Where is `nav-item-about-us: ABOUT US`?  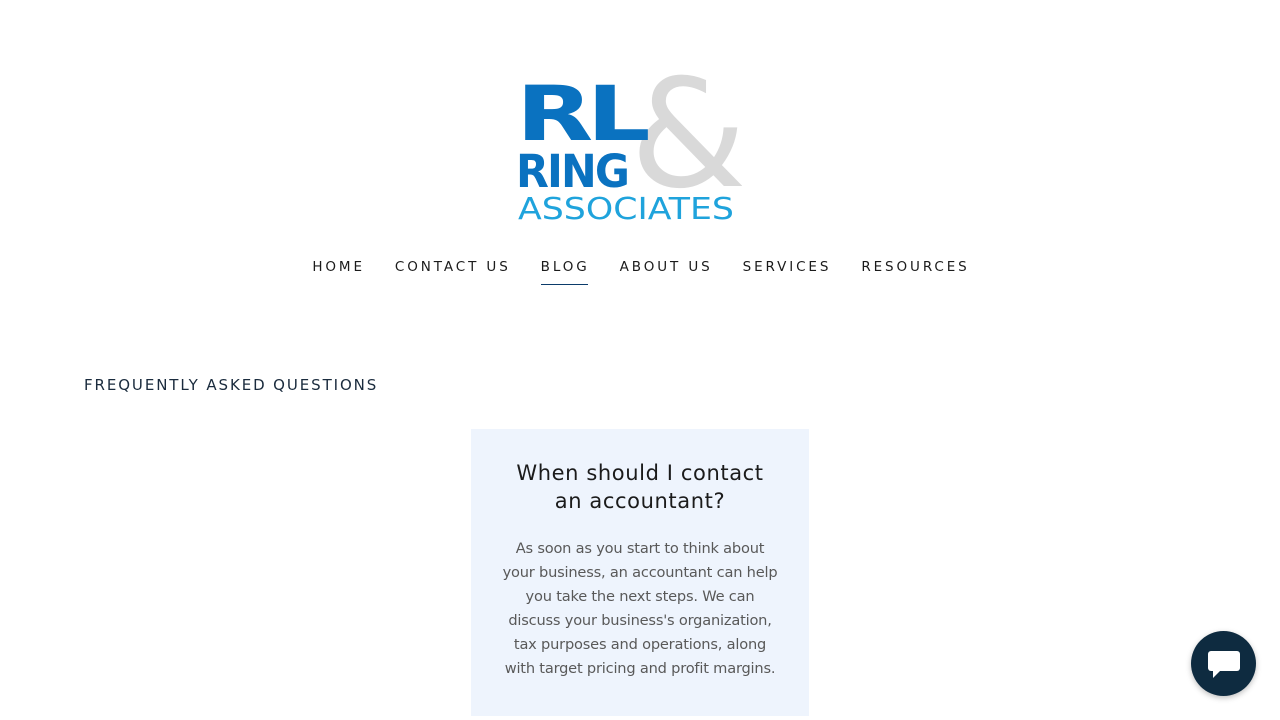
nav-item-about-us: ABOUT US is located at coordinates (665, 271).